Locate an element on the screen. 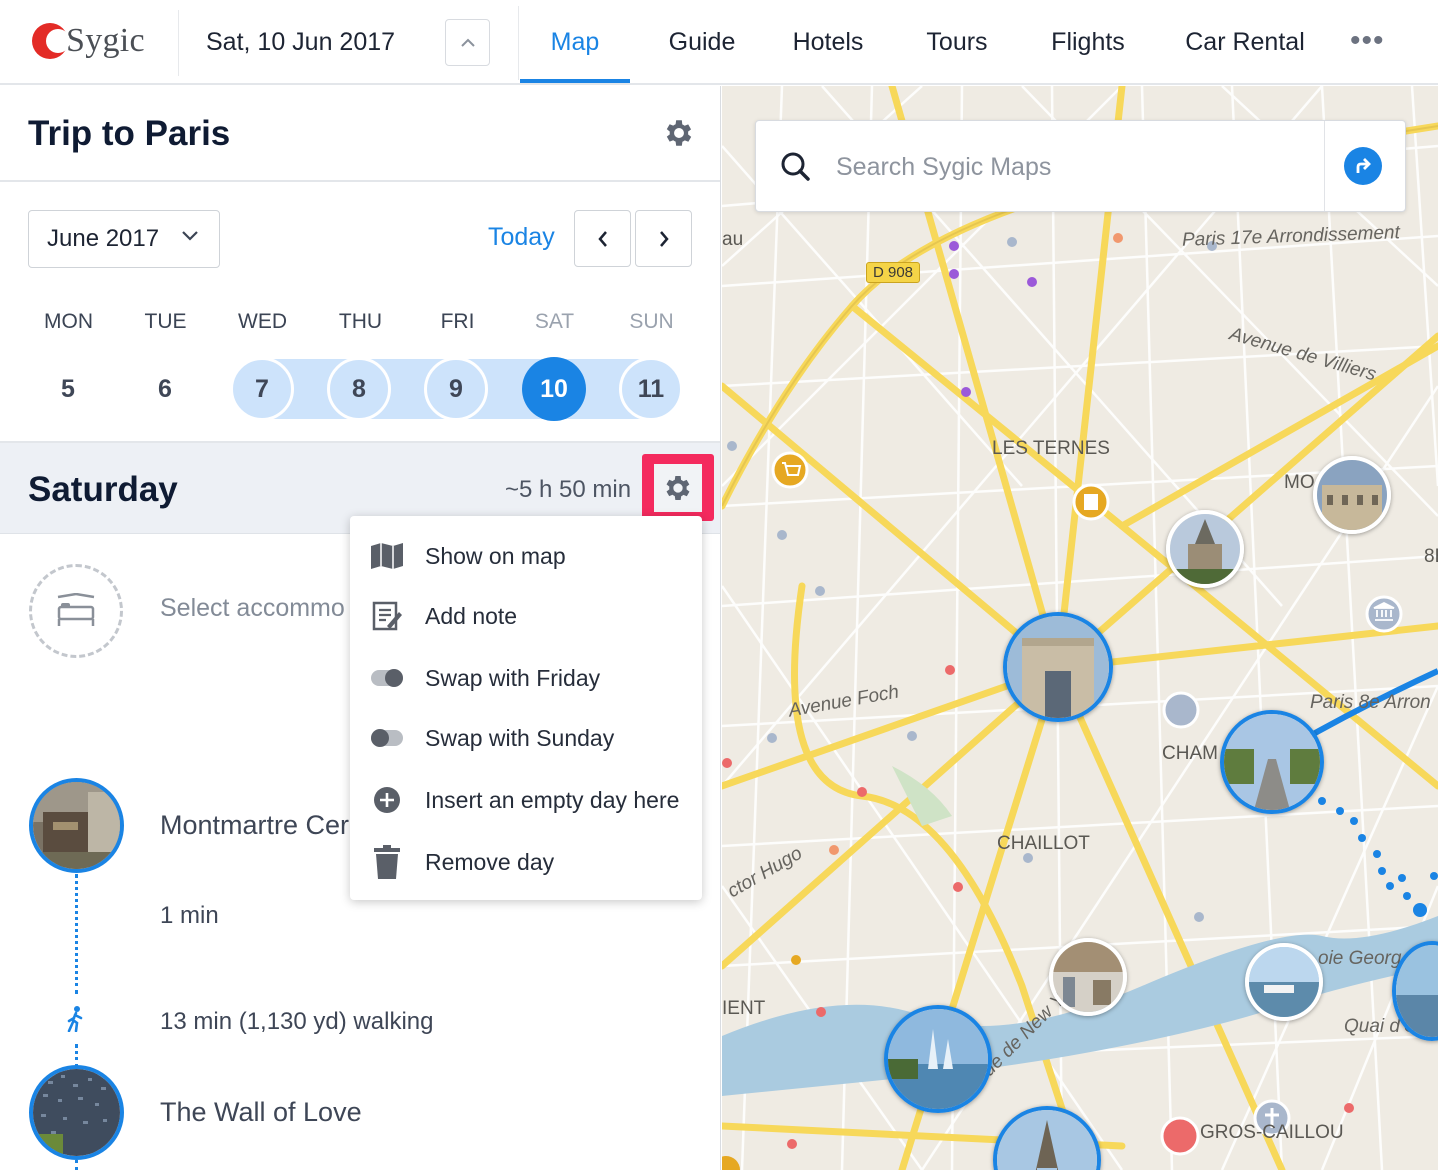  menu-item-insert-empty-day: Insert an empty day here is located at coordinates (526, 800).